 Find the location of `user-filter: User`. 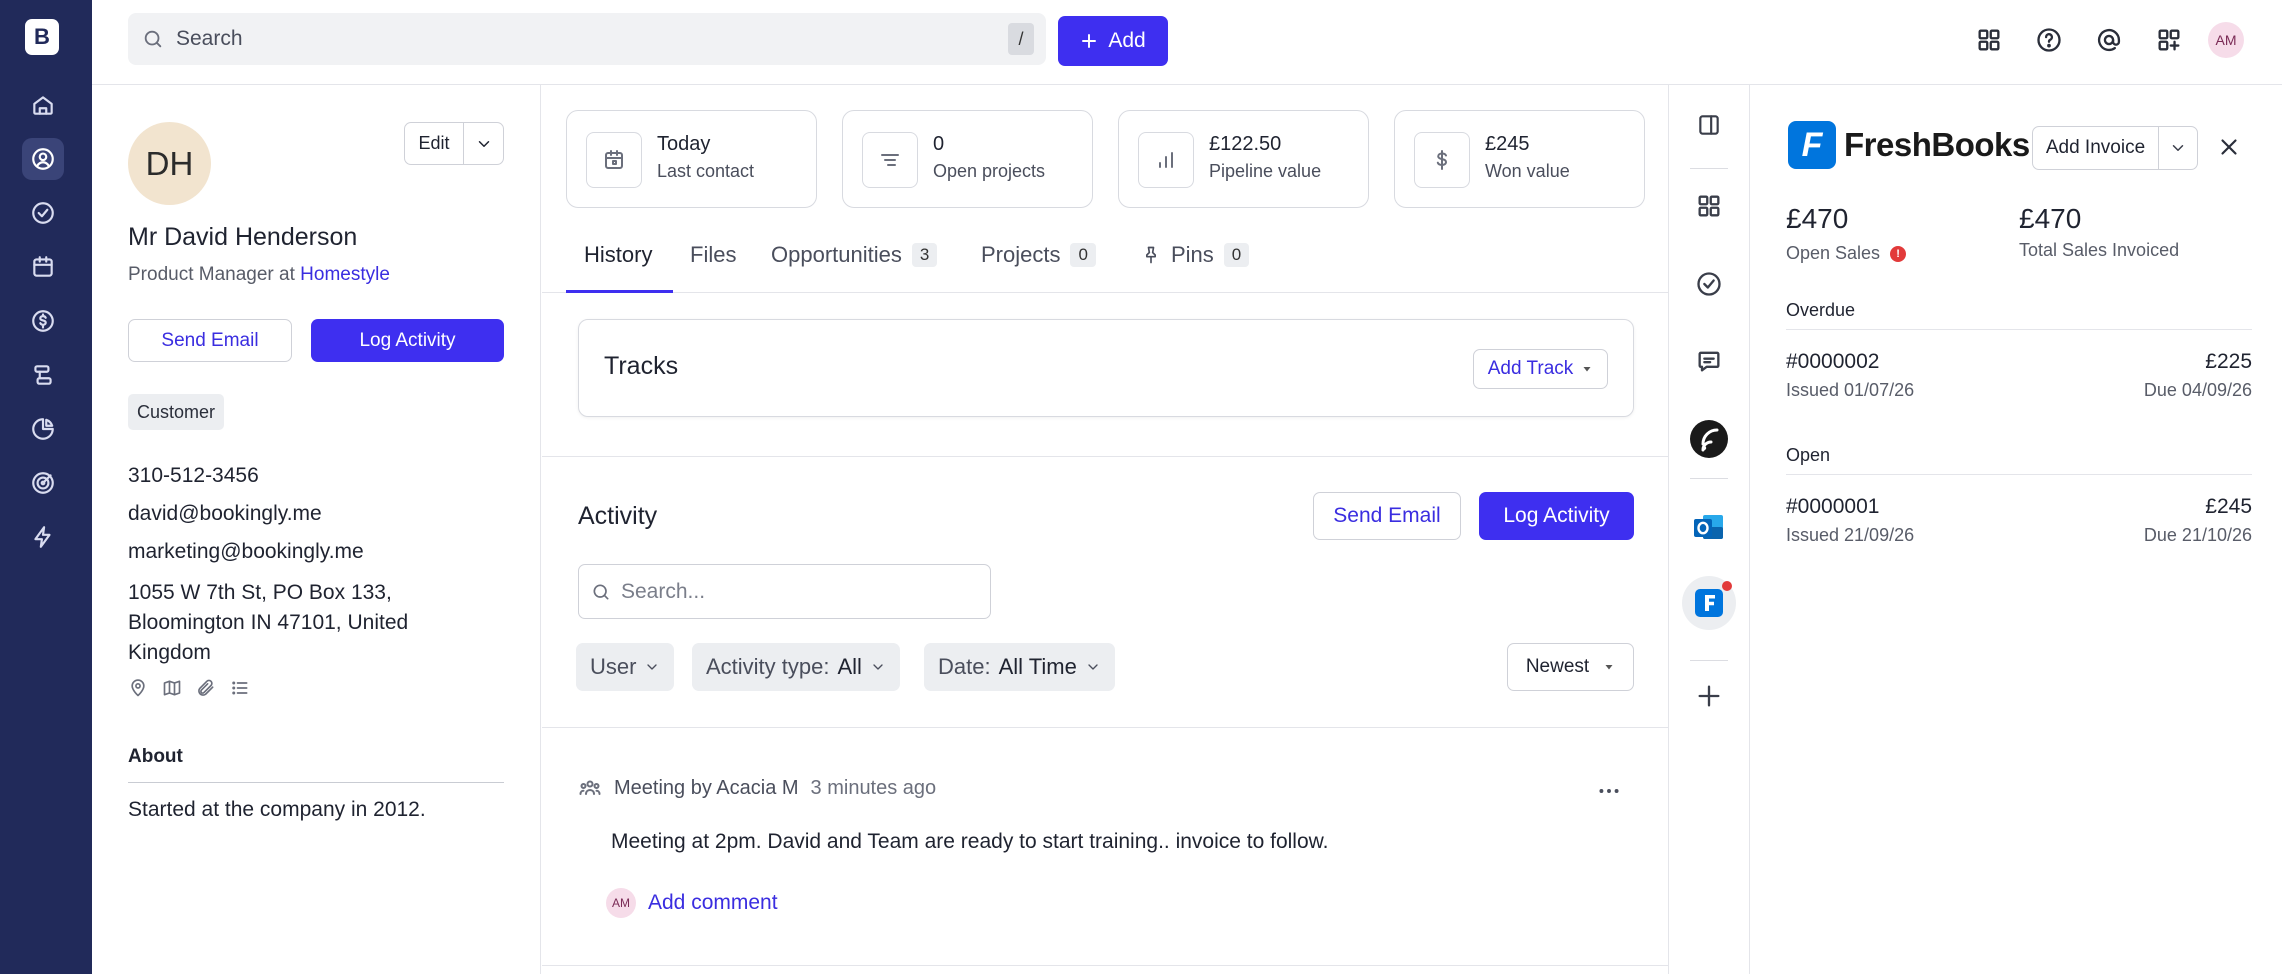

user-filter: User is located at coordinates (625, 667).